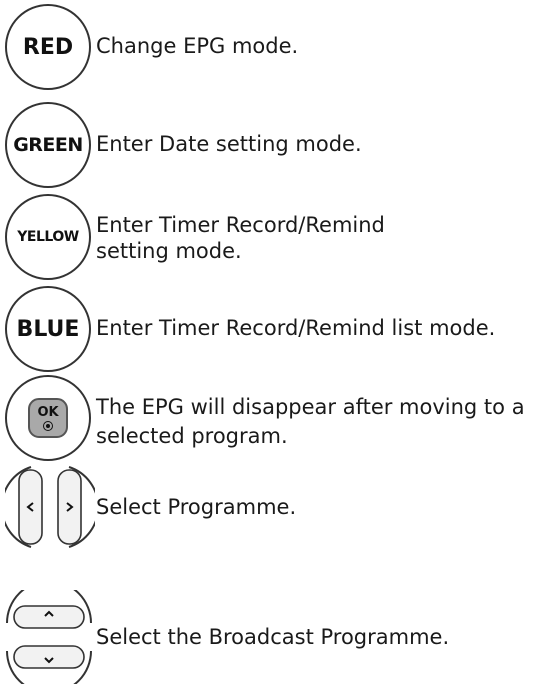  I want to click on blue-button: BLUE, so click(48, 329).